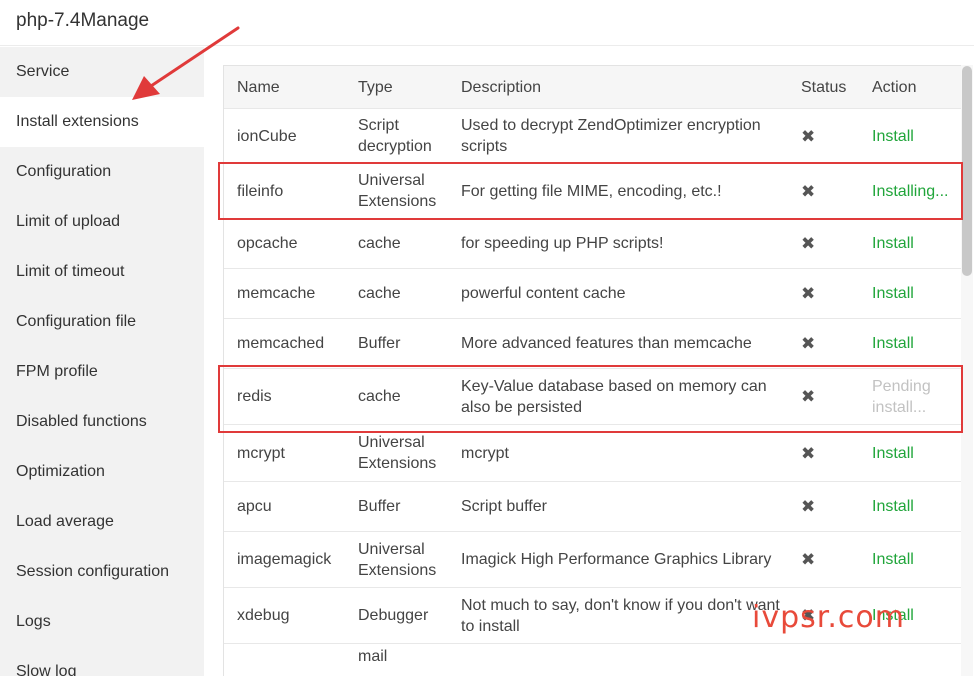 Image resolution: width=974 pixels, height=676 pixels. I want to click on watermark-logo: ivpsr.com, so click(828, 617).